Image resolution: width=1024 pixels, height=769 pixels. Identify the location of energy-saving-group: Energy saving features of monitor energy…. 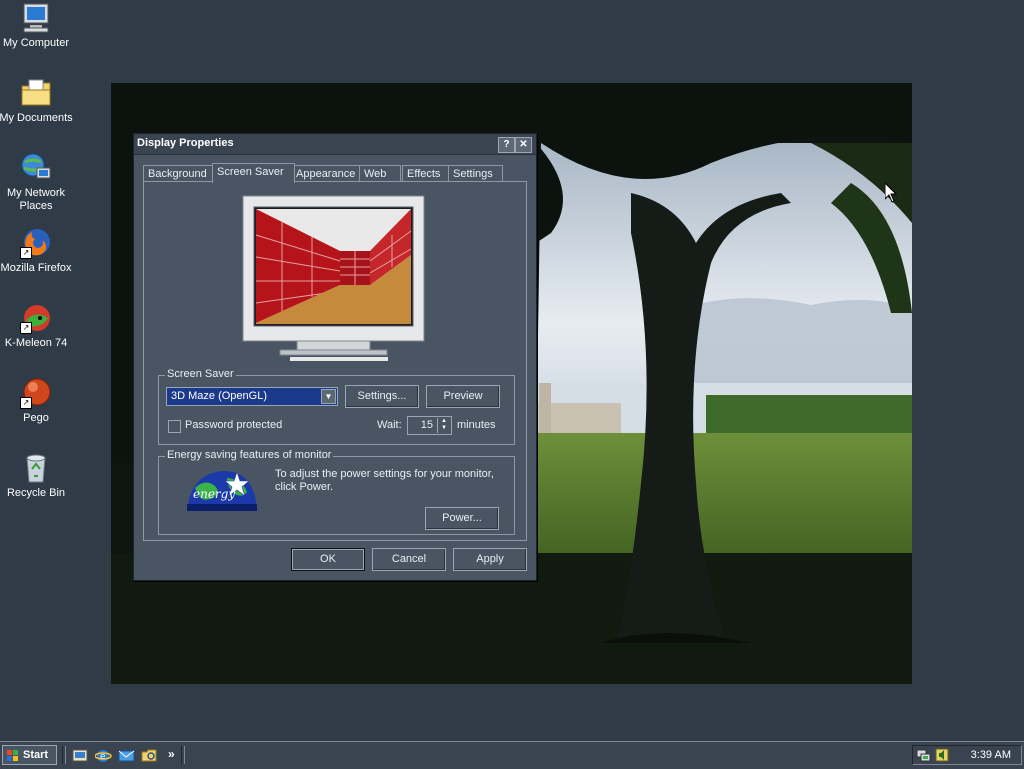
(336, 492).